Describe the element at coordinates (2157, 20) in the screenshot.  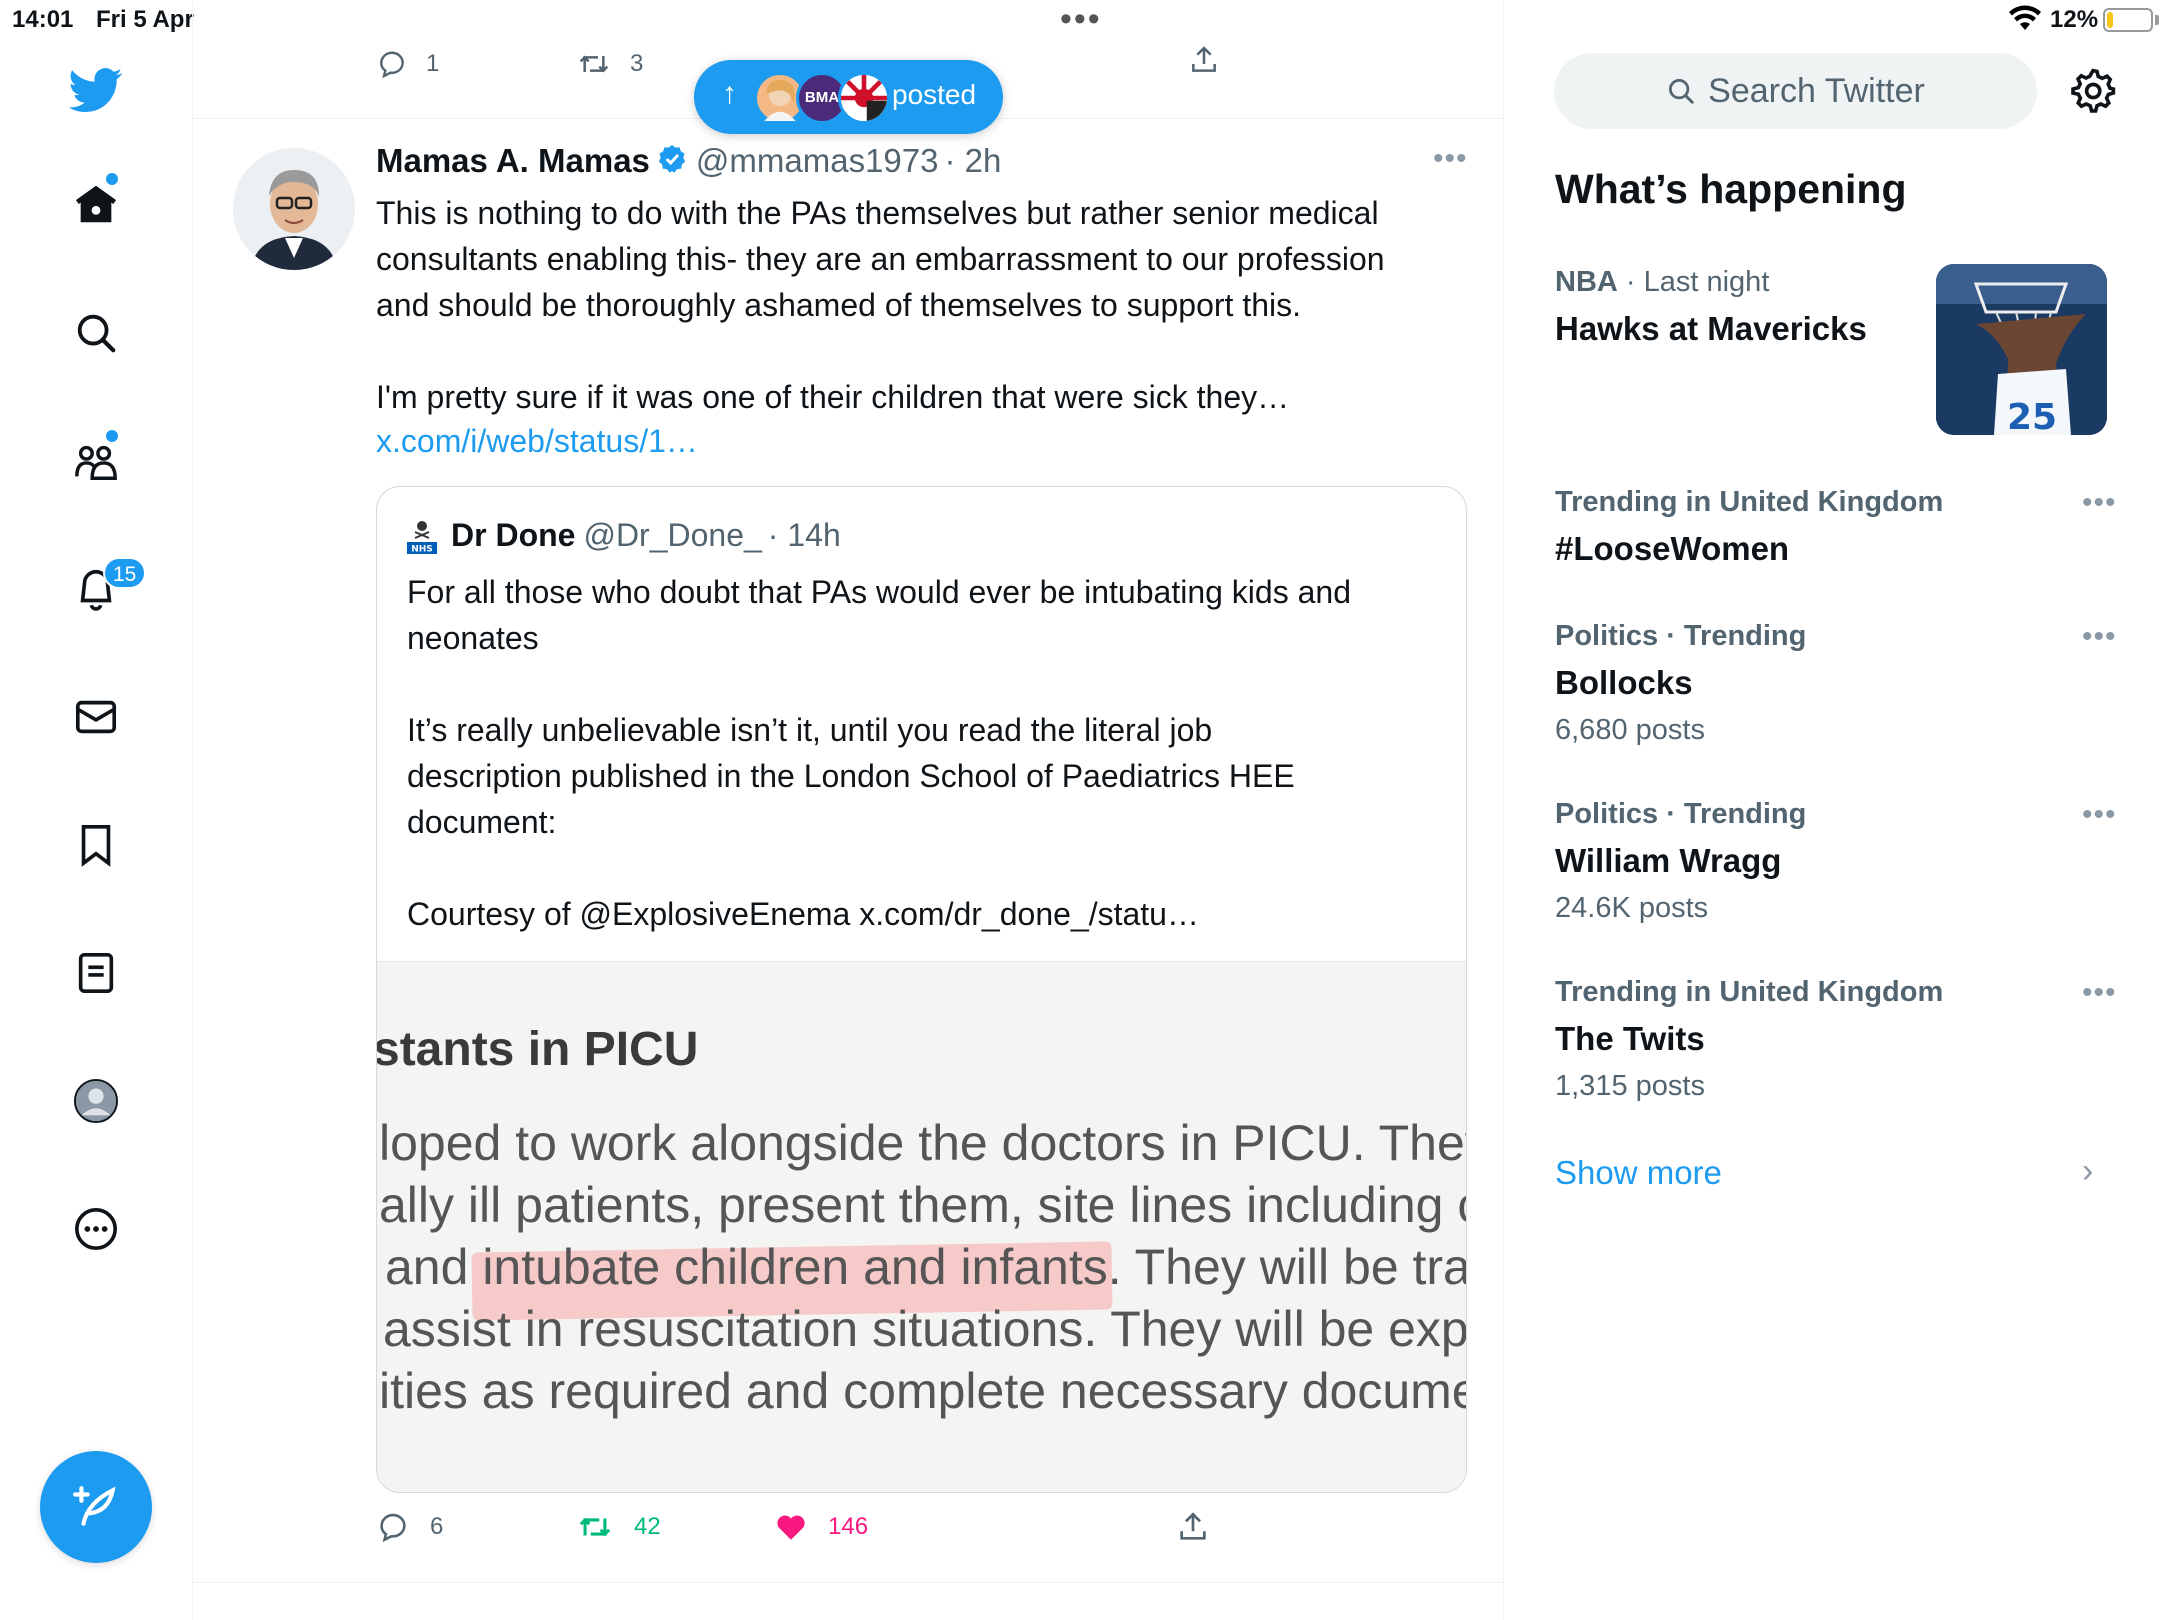
I see `battery-nub` at that location.